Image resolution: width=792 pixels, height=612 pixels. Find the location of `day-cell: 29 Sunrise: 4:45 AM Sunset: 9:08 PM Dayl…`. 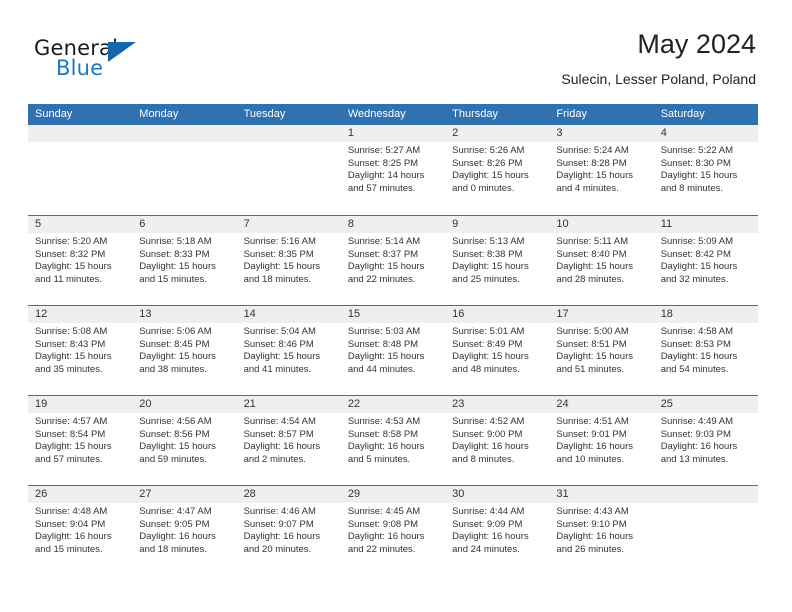

day-cell: 29 Sunrise: 4:45 AM Sunset: 9:08 PM Dayl… is located at coordinates (393, 530).